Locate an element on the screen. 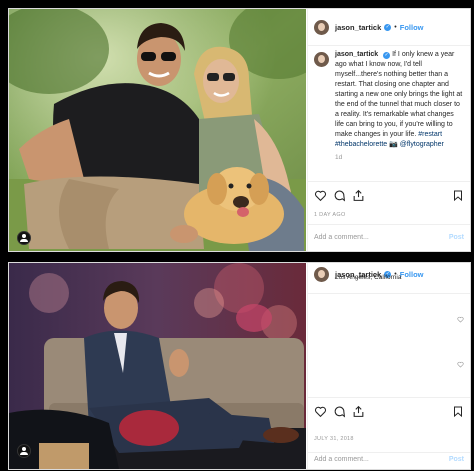 This screenshot has height=471, width=474. time-ago: 1d is located at coordinates (339, 157).